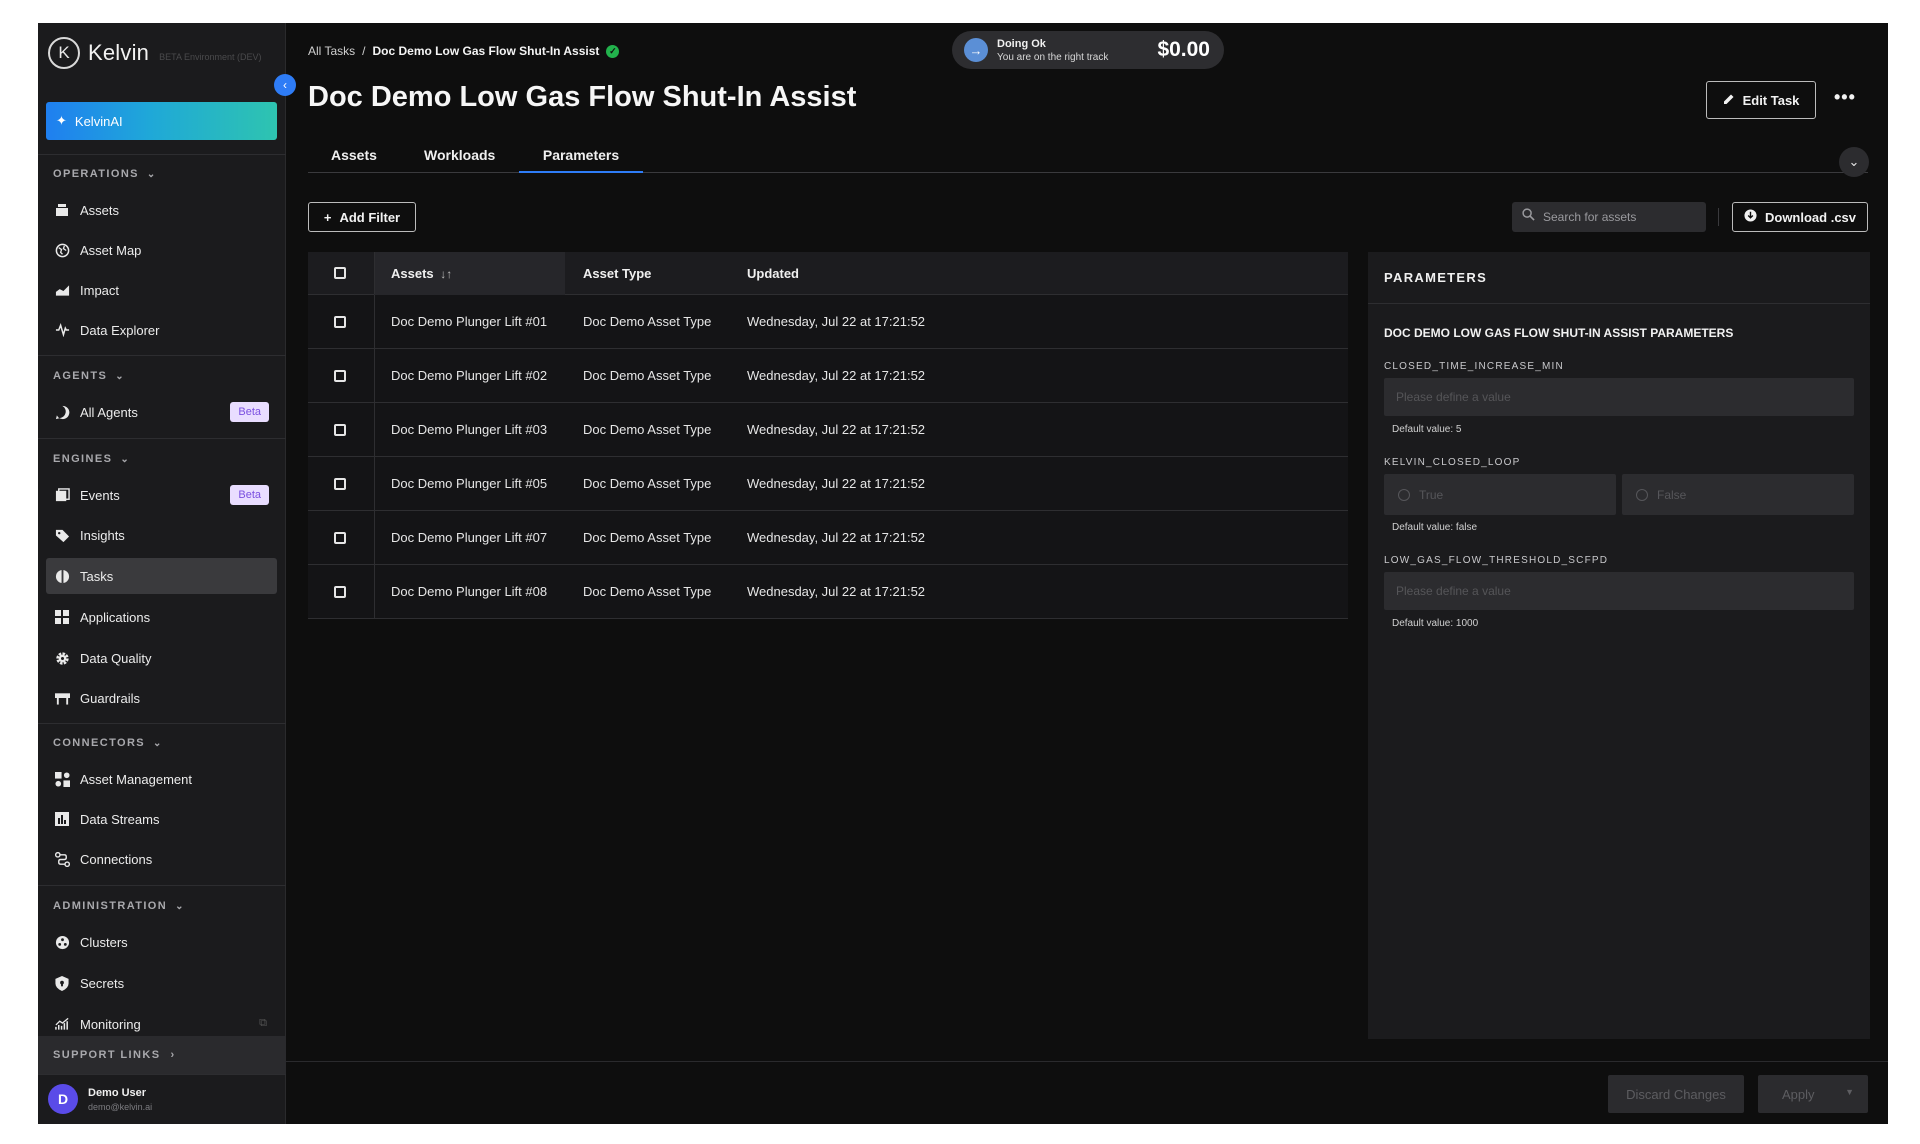 This screenshot has height=1144, width=1920. Describe the element at coordinates (828, 273) in the screenshot. I see `table-header: Assets ↓↑ Asset Type Updated` at that location.